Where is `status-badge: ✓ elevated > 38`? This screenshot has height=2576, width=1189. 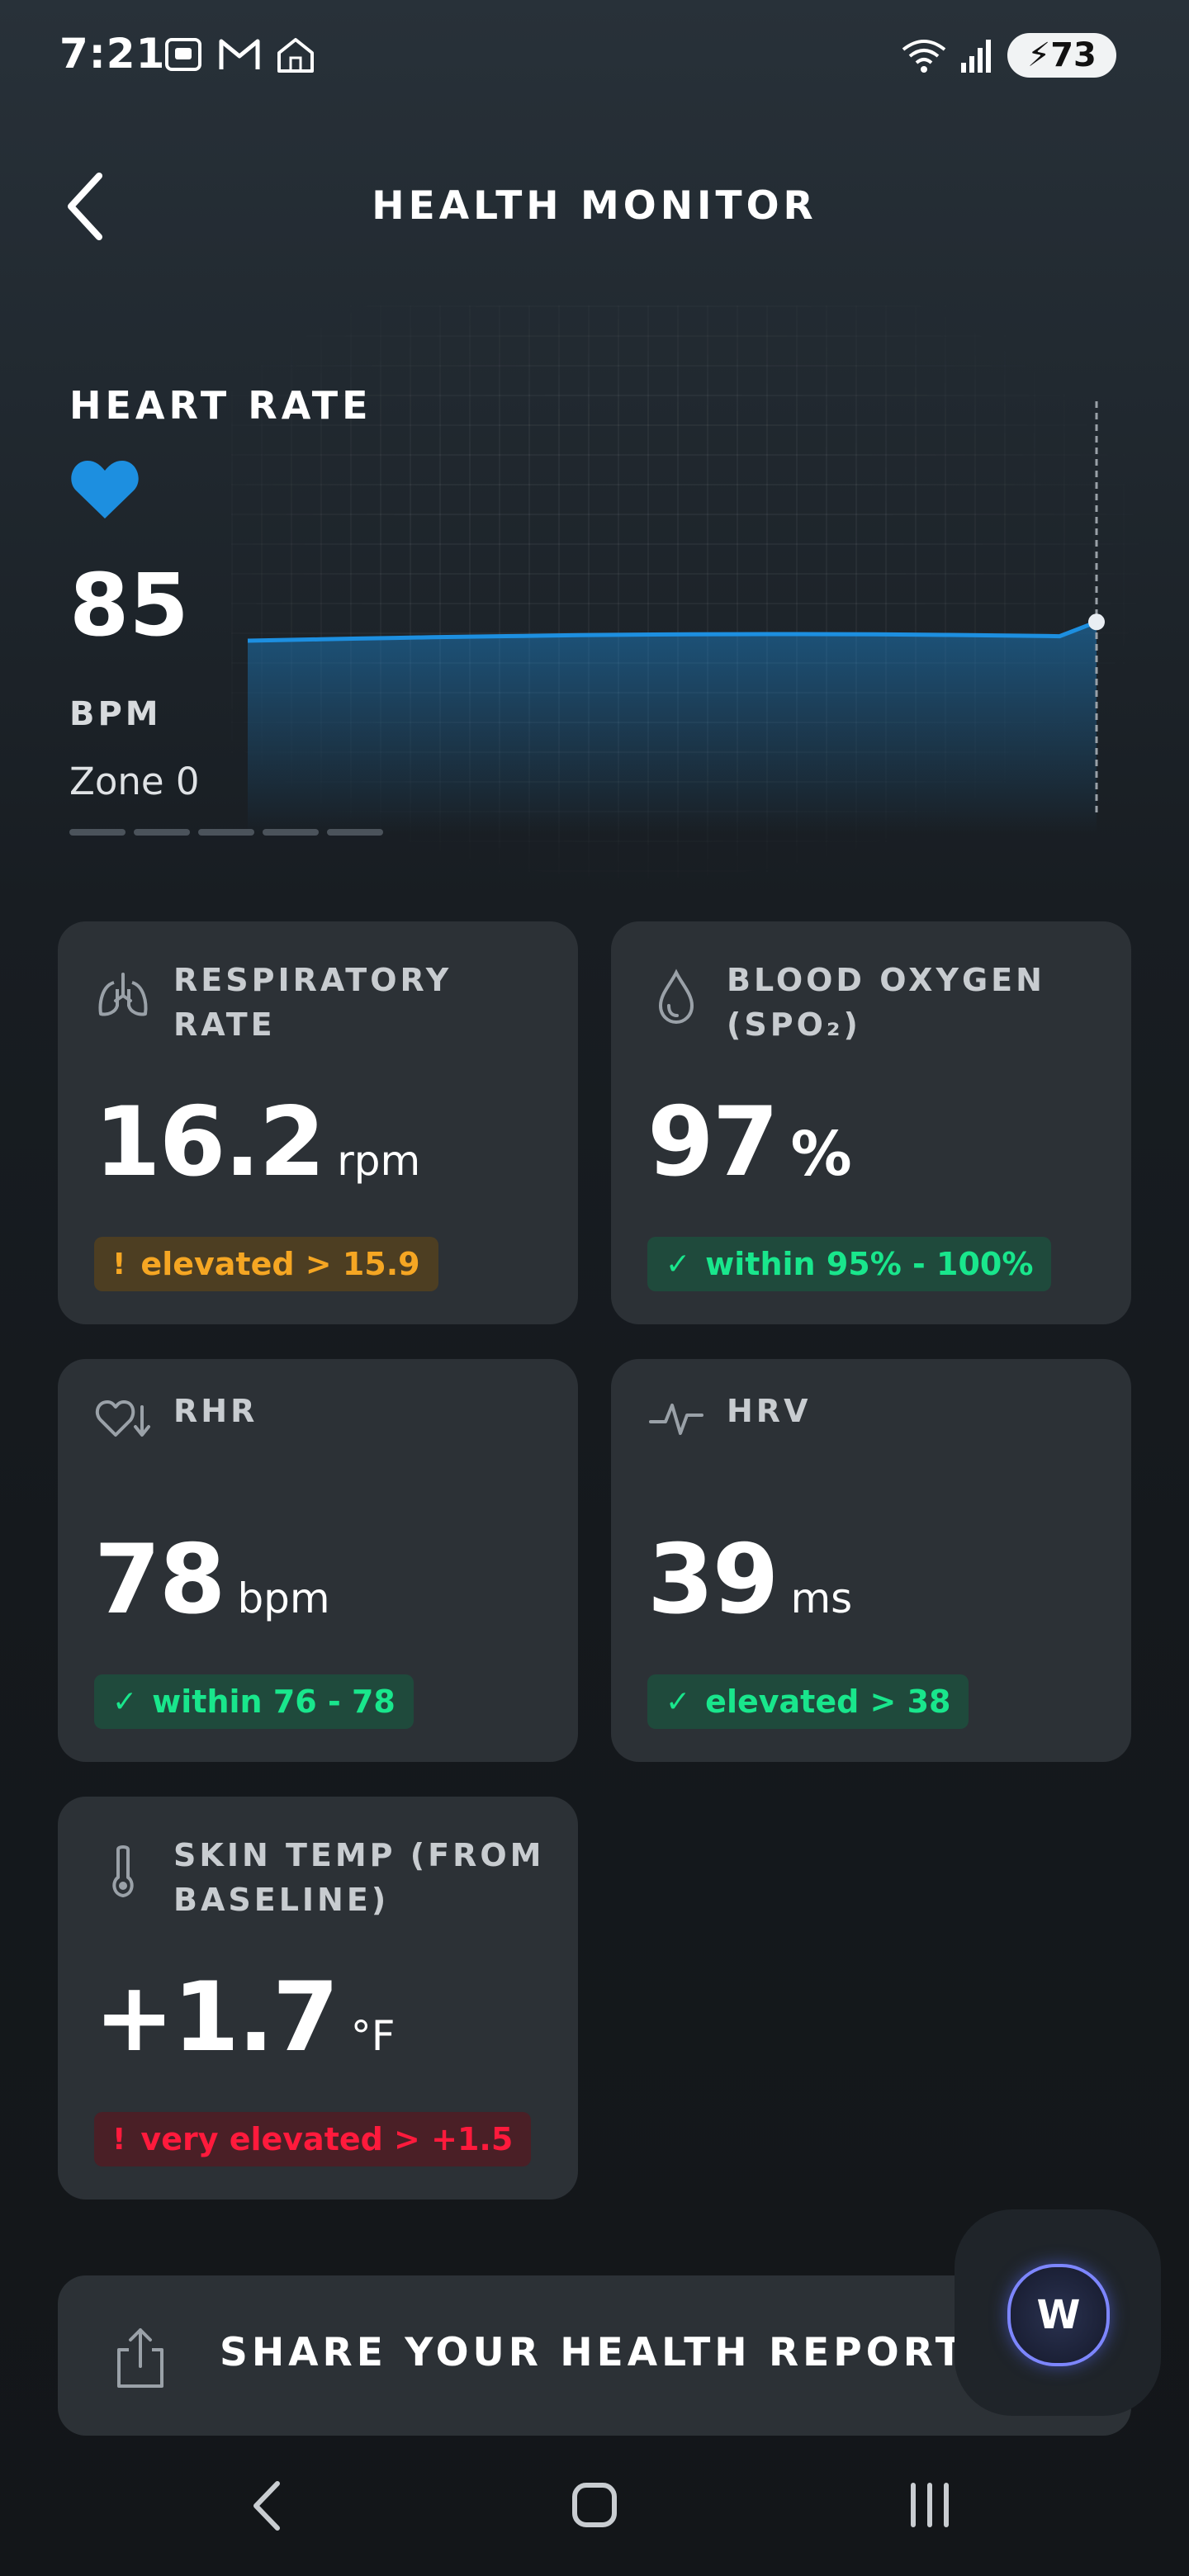
status-badge: ✓ elevated > 38 is located at coordinates (808, 1701).